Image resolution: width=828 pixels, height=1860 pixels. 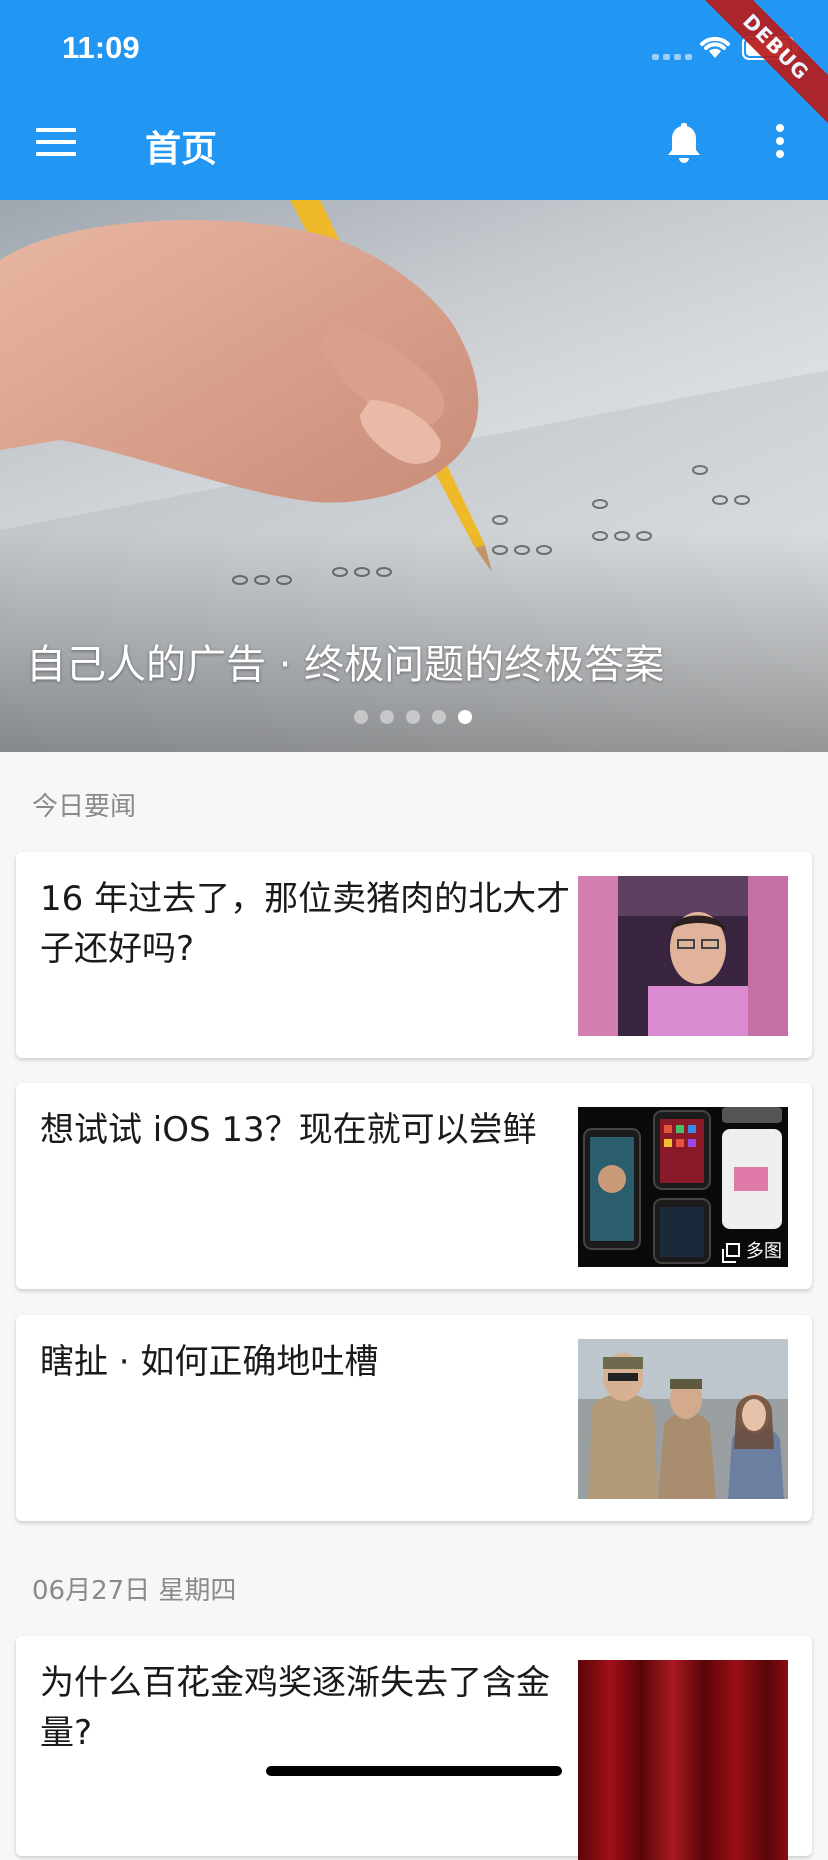 I want to click on story-title: 想试试 iOS 13？现在就可以尝鲜, so click(x=288, y=1130).